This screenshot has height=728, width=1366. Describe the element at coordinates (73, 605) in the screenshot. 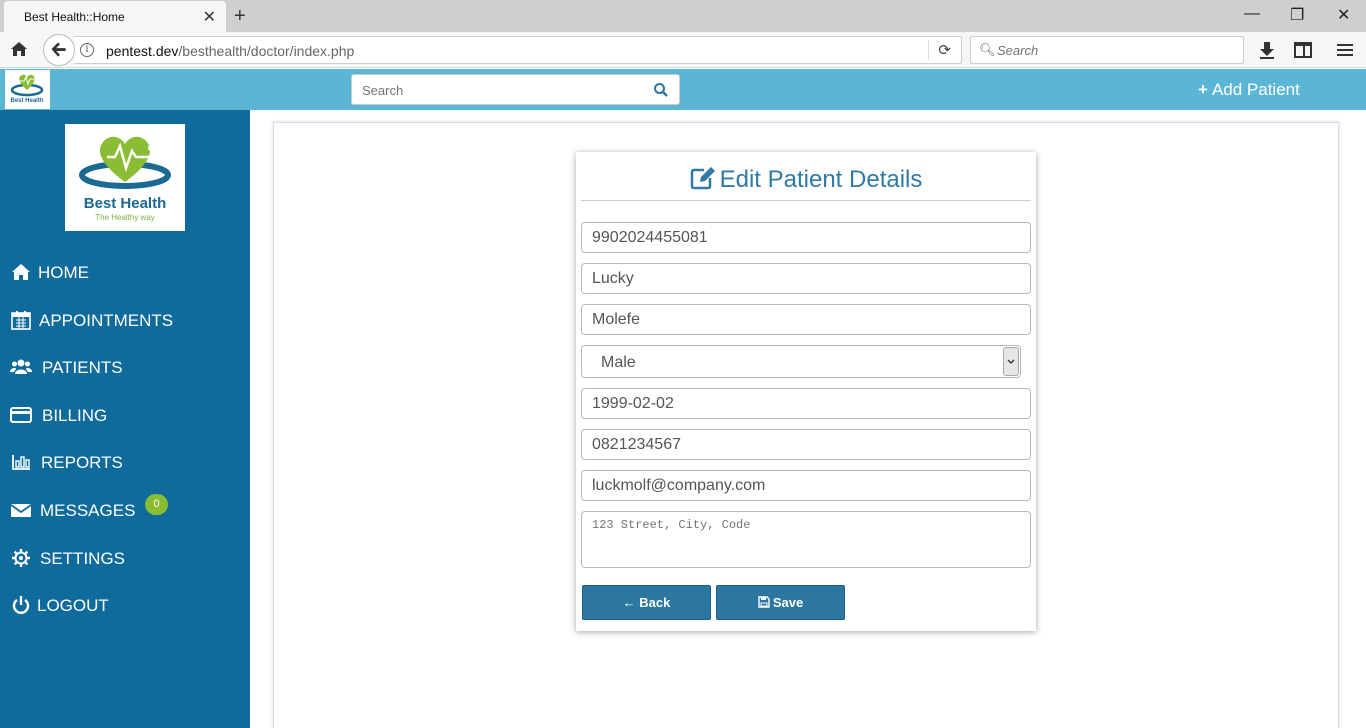

I see `sidebar-item-label: LOGOUT` at that location.